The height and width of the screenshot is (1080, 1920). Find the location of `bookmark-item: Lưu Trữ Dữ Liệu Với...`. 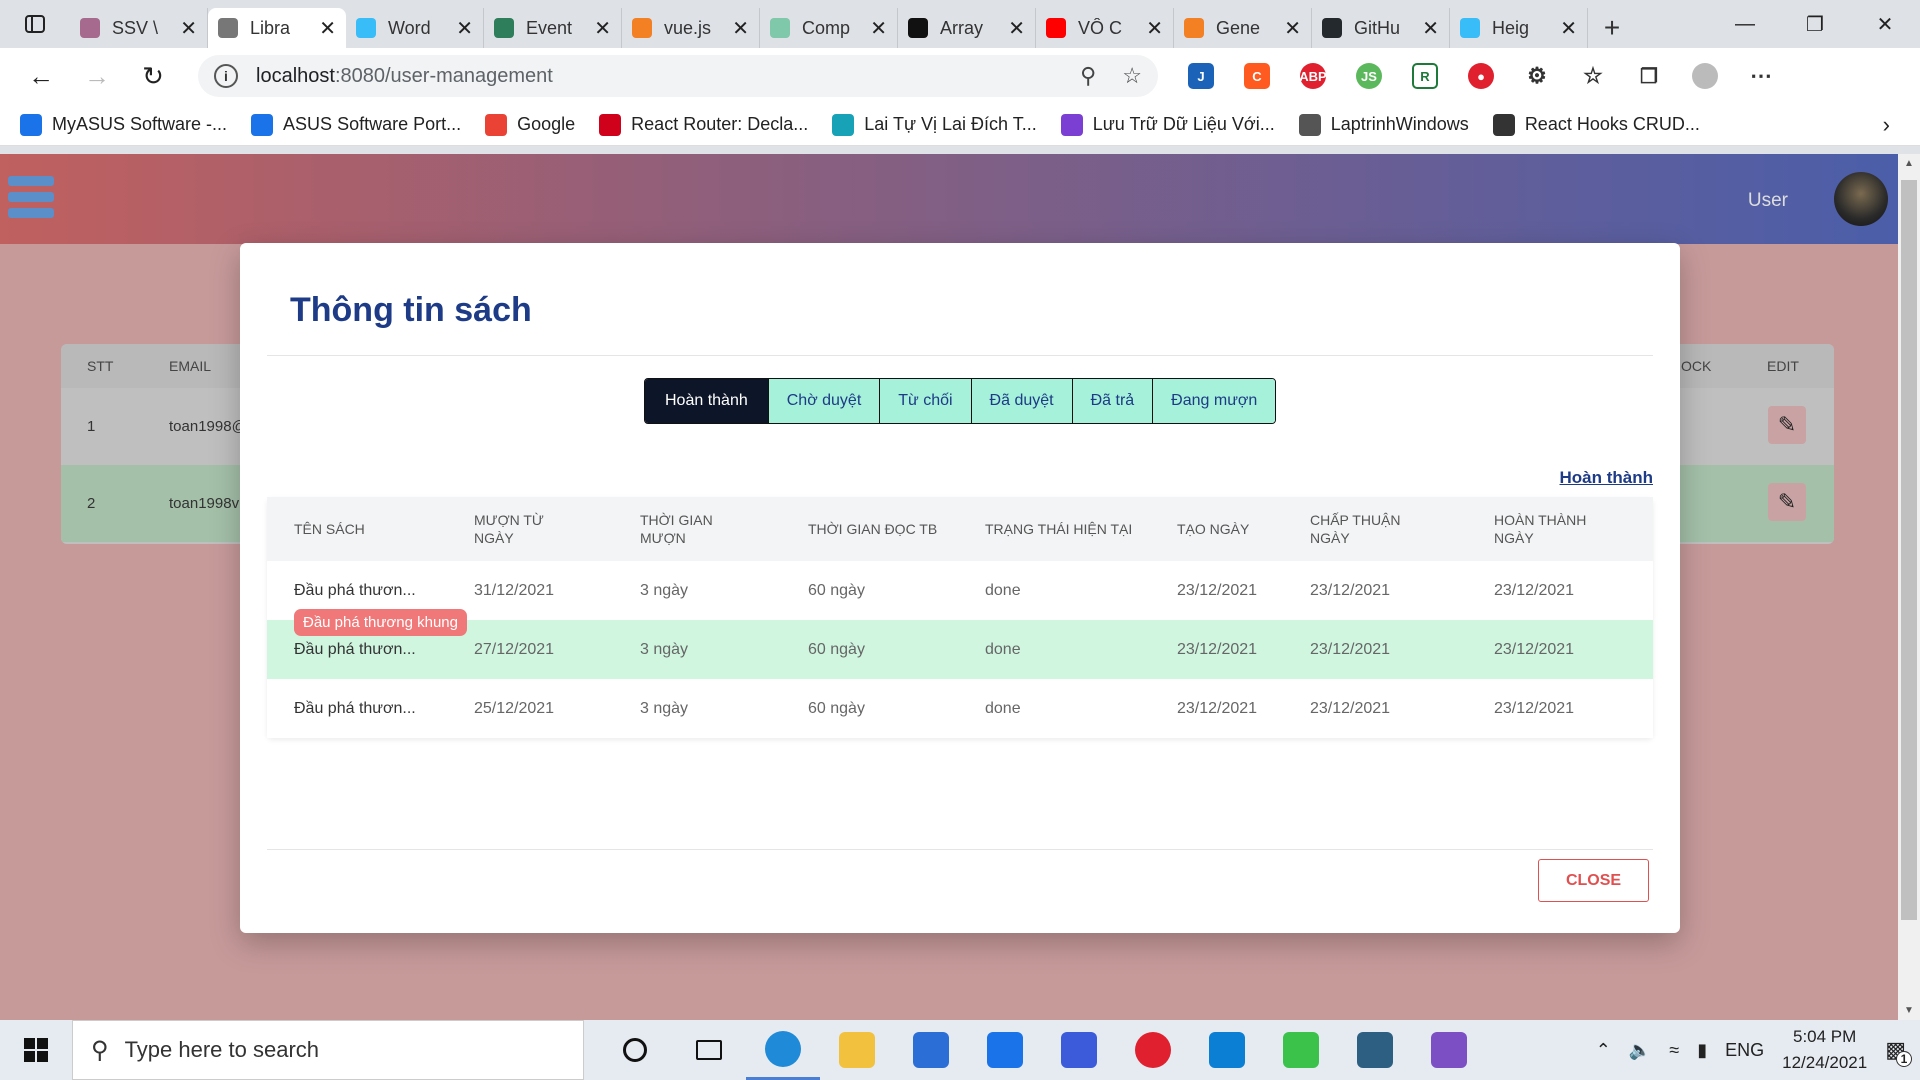

bookmark-item: Lưu Trữ Dữ Liệu Với... is located at coordinates (1167, 124).